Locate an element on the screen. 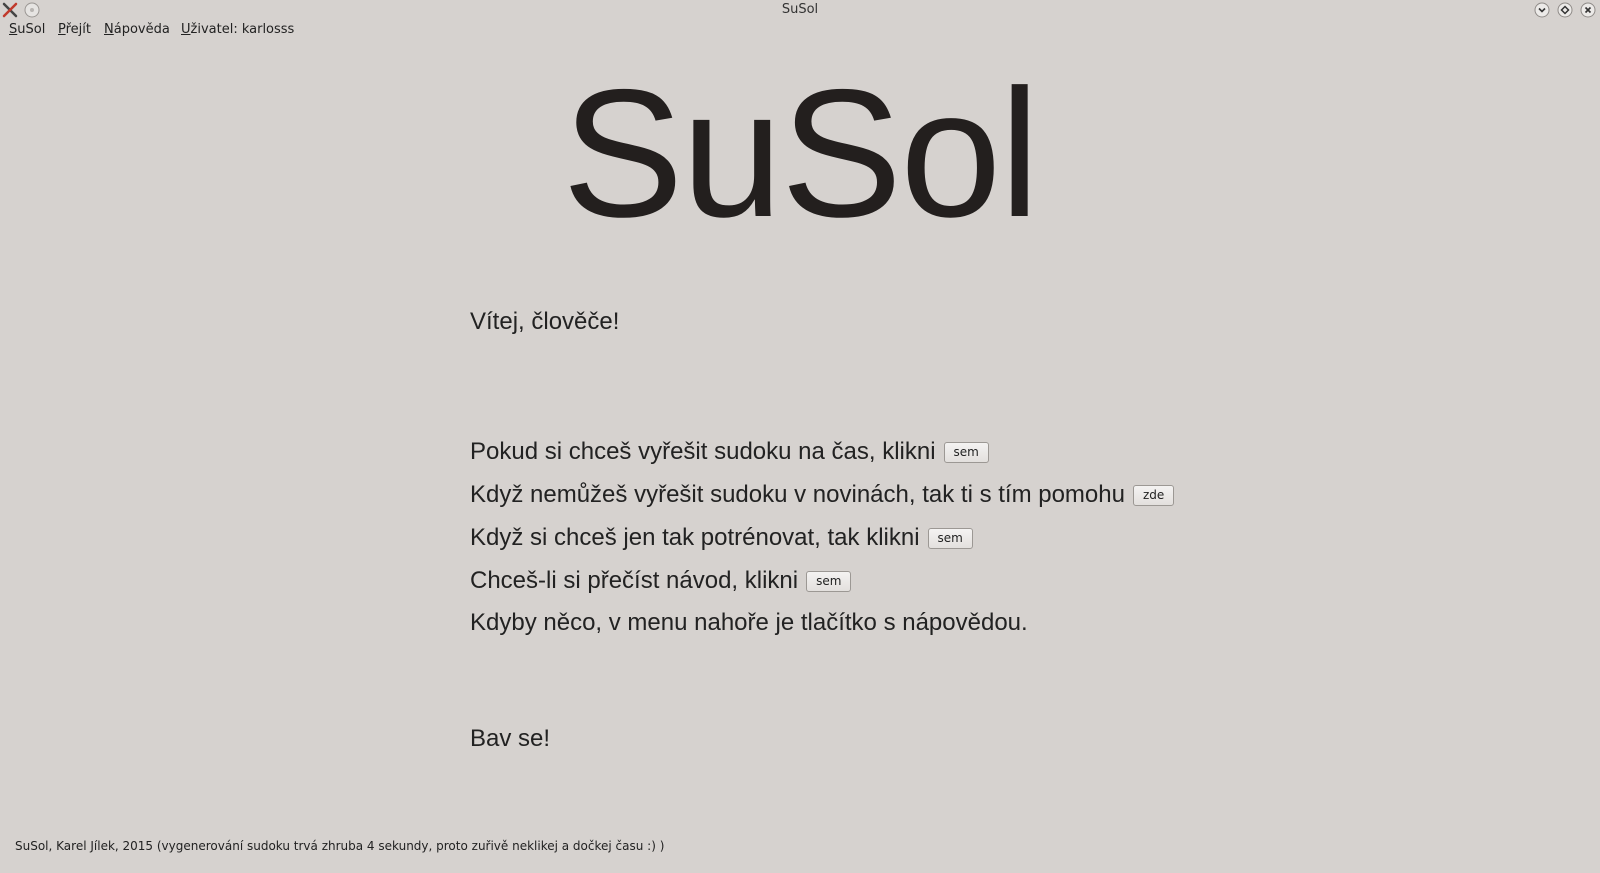 This screenshot has height=873, width=1600. manual-text: Chceš-li si přečíst návod, klikni is located at coordinates (634, 580).